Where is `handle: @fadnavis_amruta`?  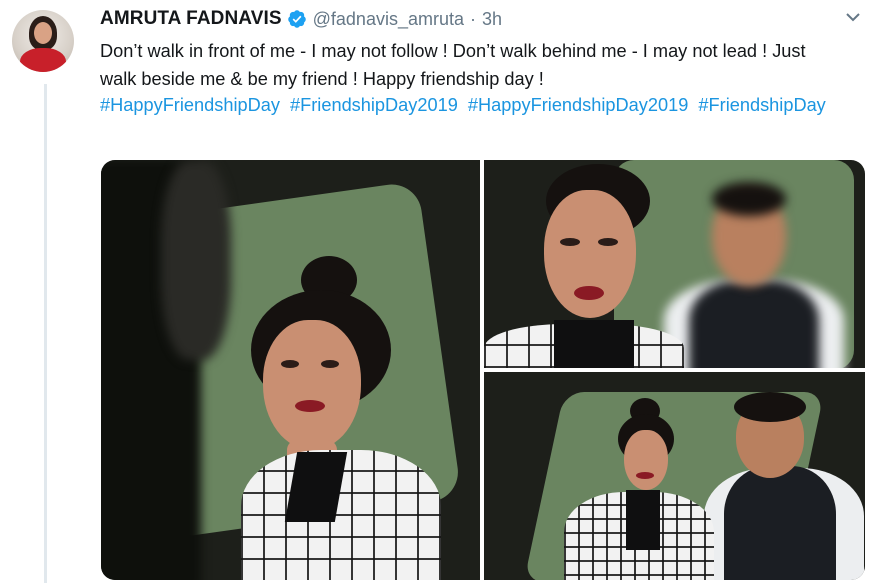 handle: @fadnavis_amruta is located at coordinates (388, 19).